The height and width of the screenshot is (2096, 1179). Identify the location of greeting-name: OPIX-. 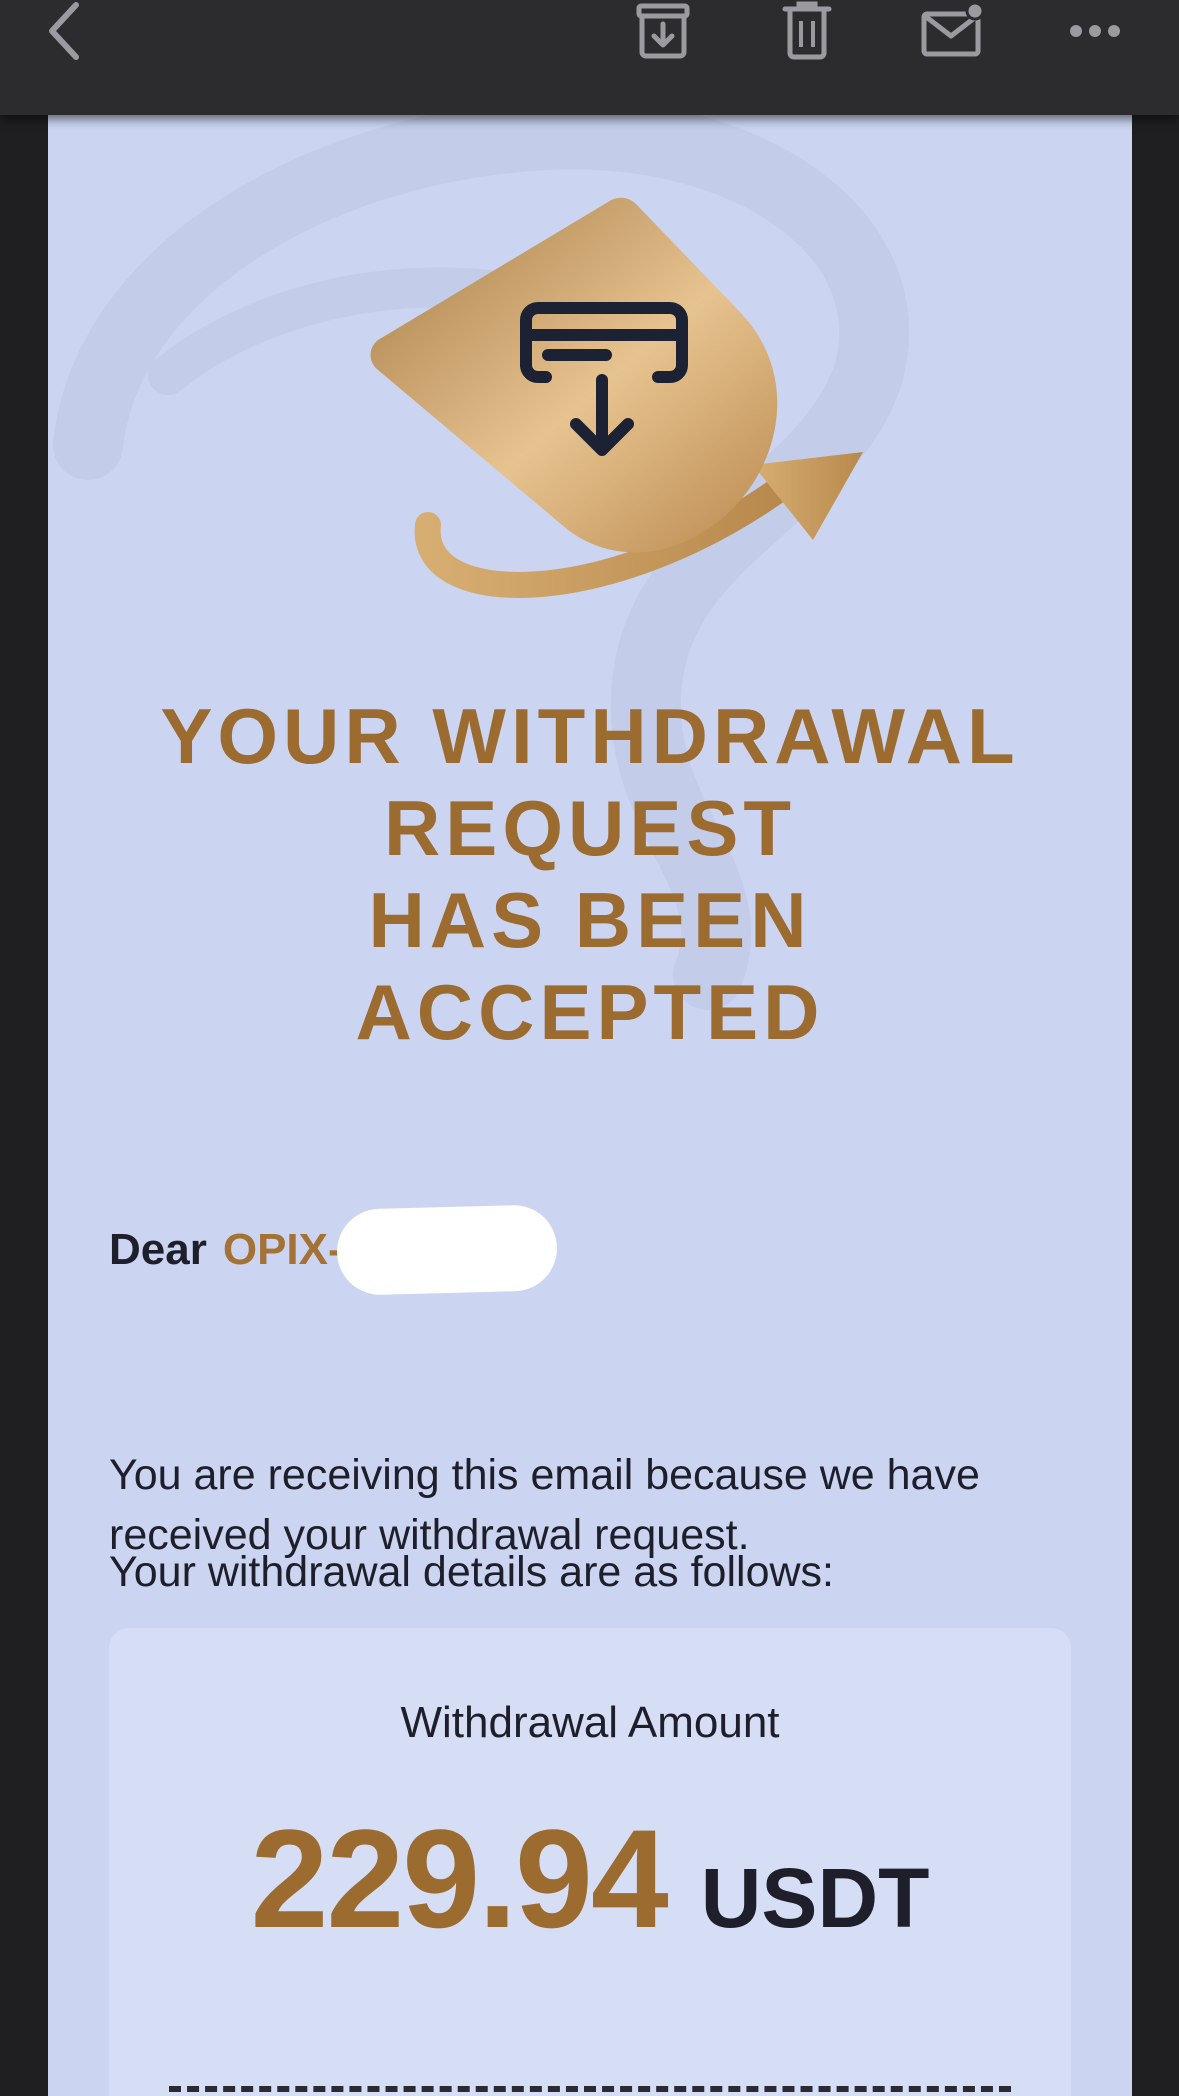
(282, 1249).